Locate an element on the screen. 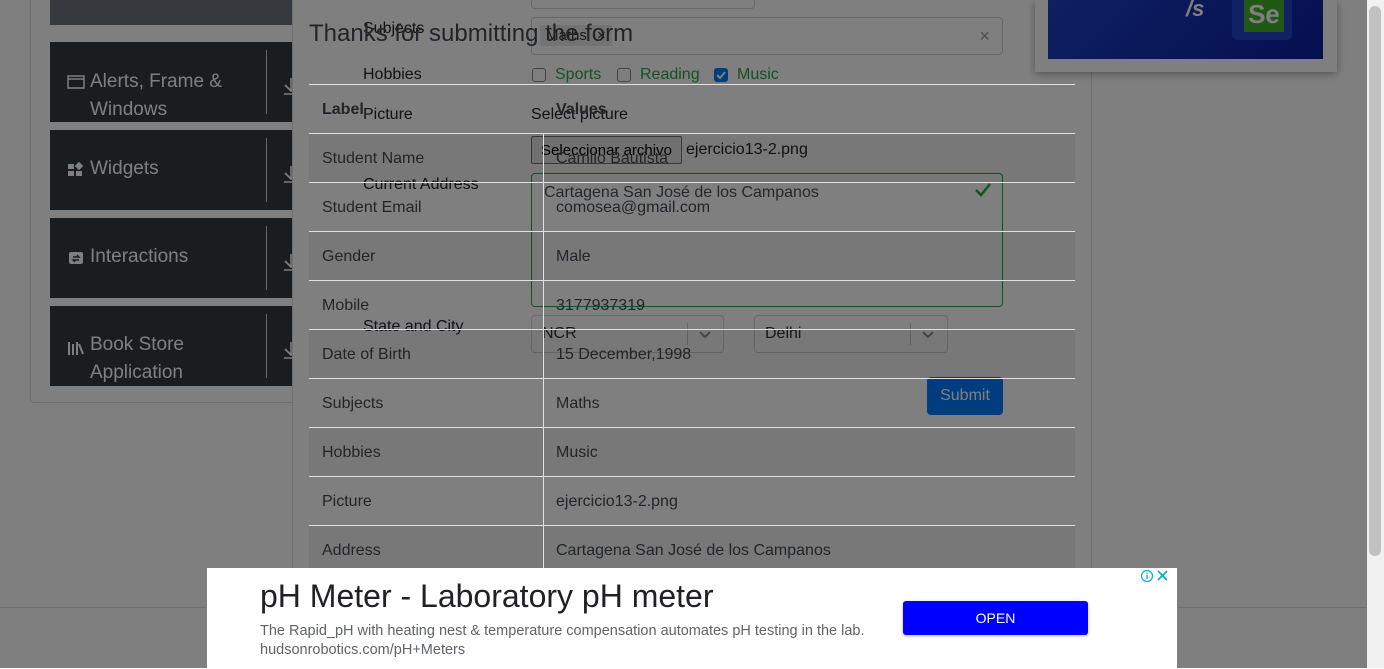 The image size is (1384, 669). table-row: Student Email comosea@gmail.com is located at coordinates (692, 206).